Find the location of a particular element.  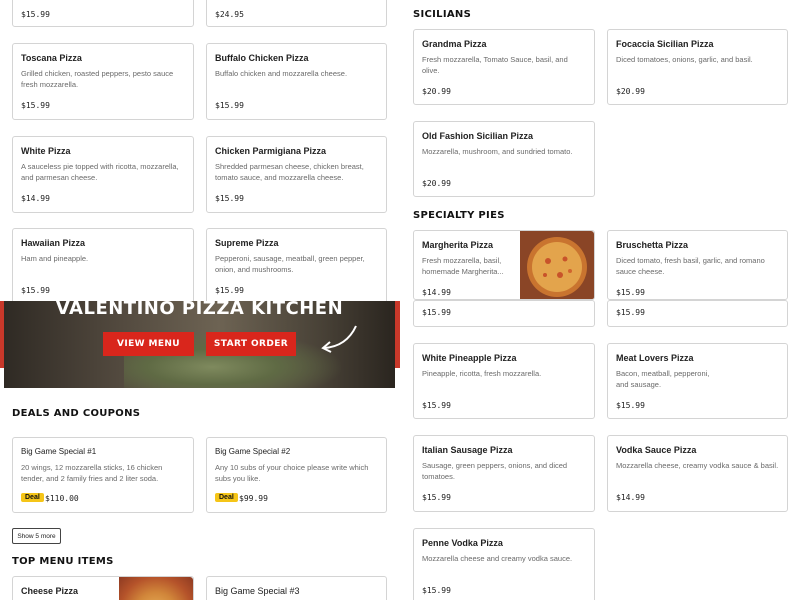

arrow-icon is located at coordinates (339, 339).